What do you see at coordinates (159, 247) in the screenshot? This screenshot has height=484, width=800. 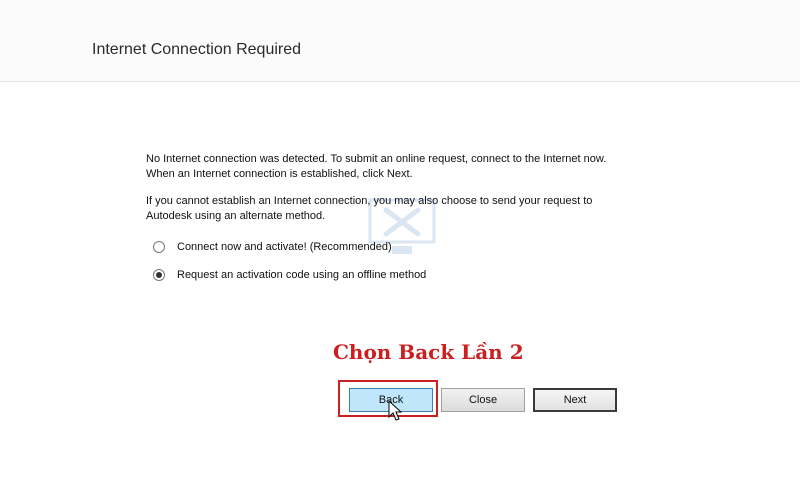 I see `radio-connect-now` at bounding box center [159, 247].